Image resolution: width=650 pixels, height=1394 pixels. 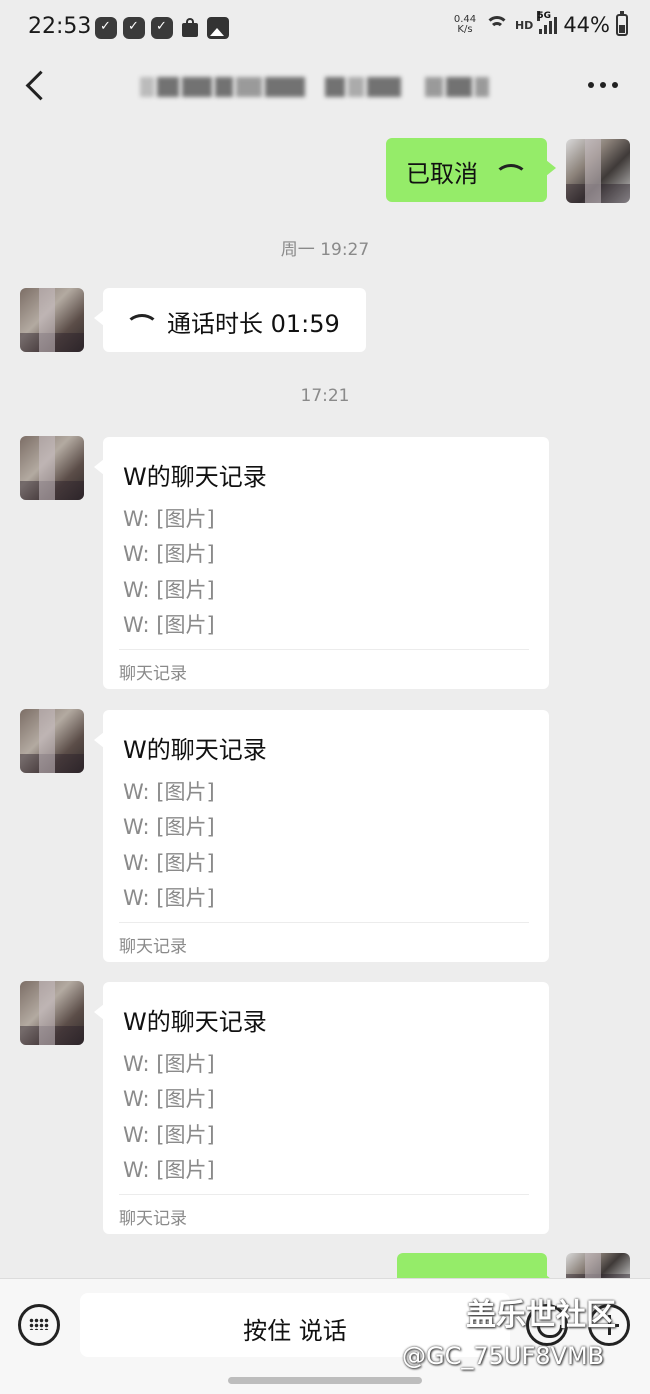 What do you see at coordinates (39, 1325) in the screenshot?
I see `keyboard-icon` at bounding box center [39, 1325].